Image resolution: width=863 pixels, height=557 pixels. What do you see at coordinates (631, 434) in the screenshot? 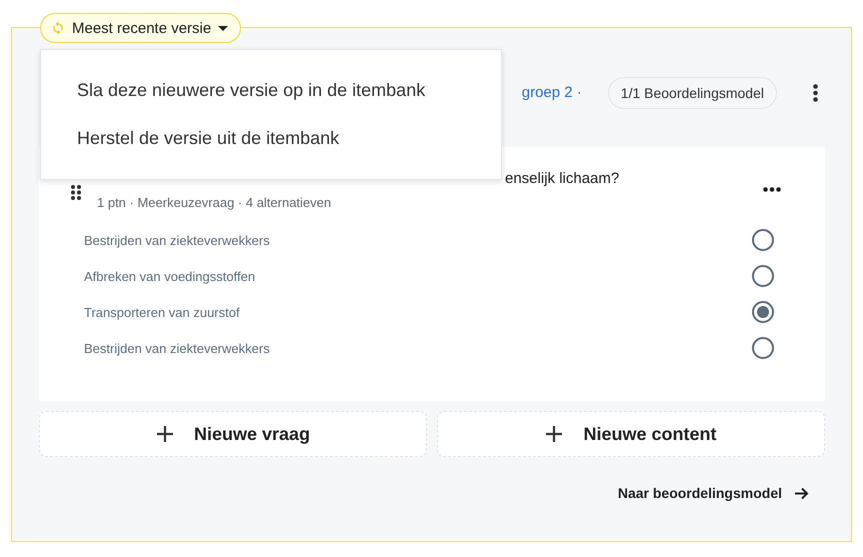
I see `add-button: Nieuwe content` at bounding box center [631, 434].